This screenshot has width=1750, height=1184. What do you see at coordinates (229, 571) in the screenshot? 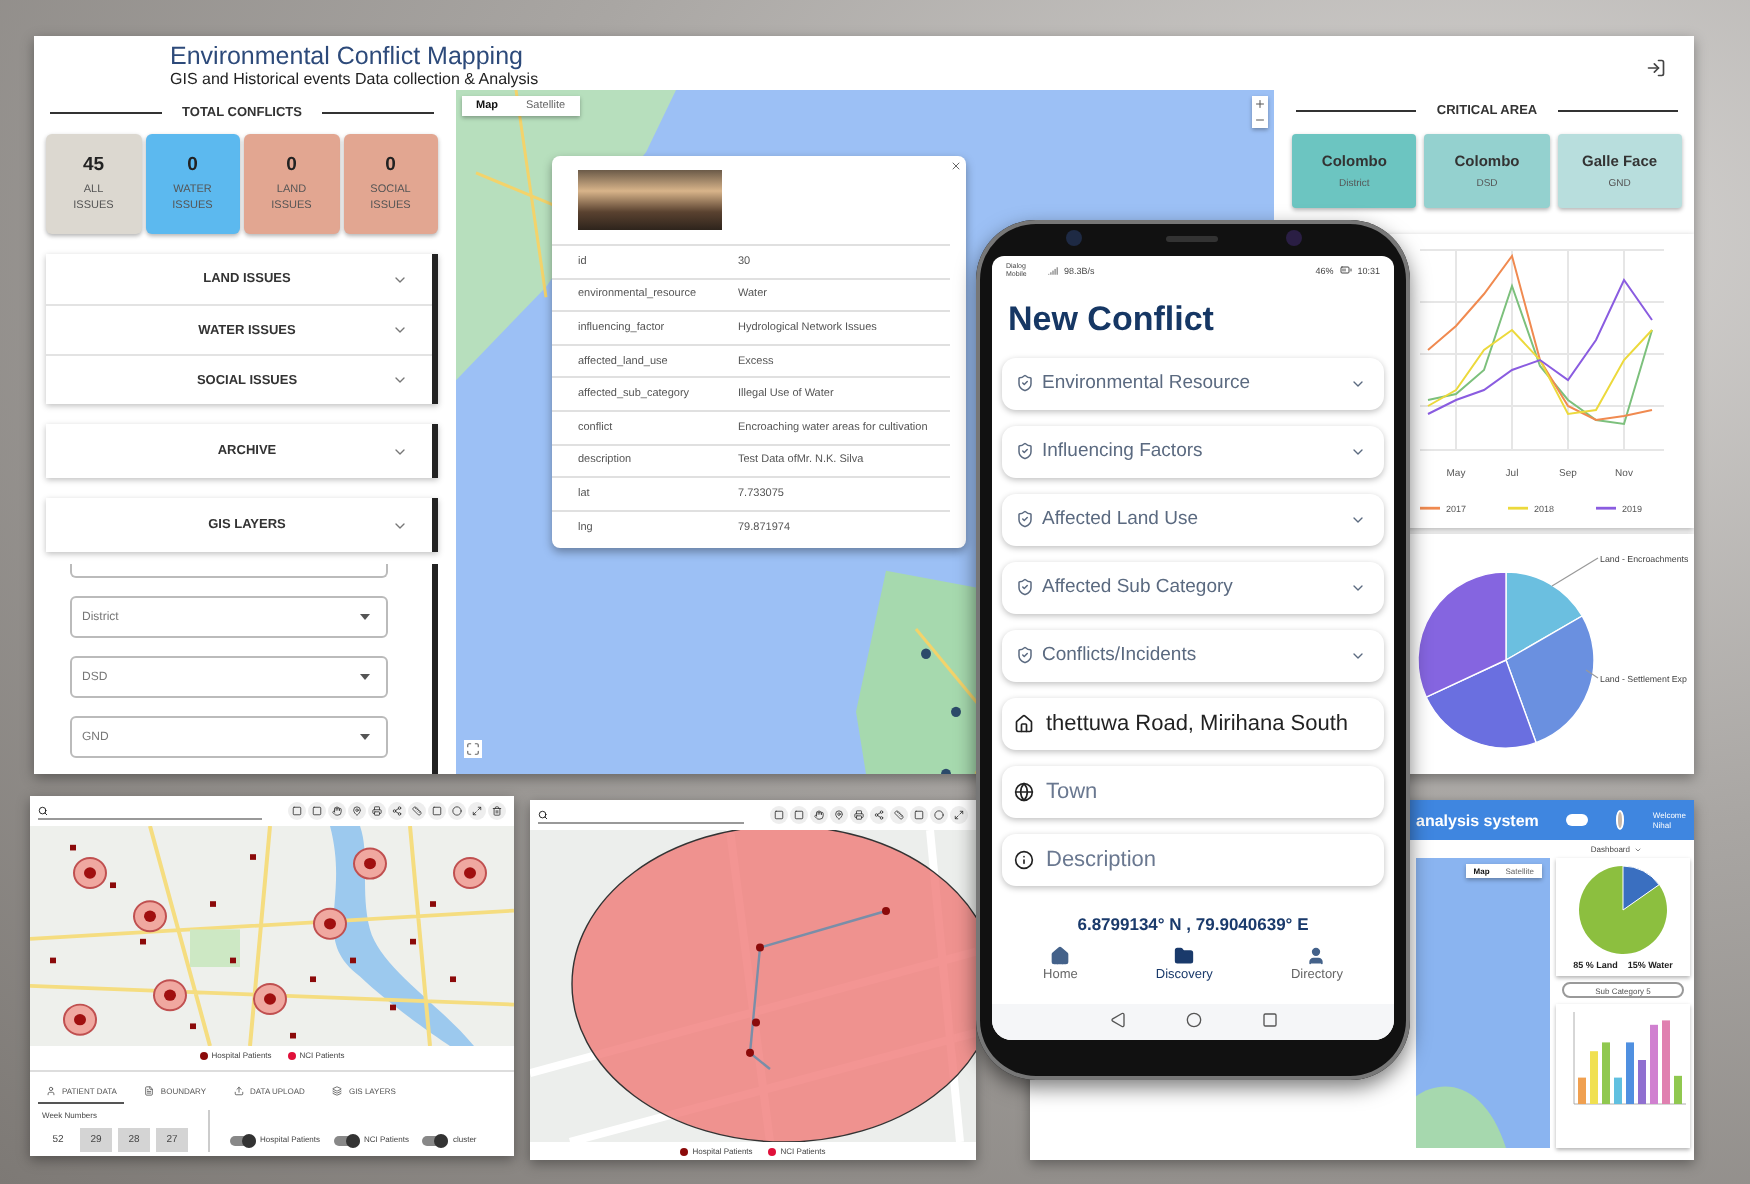
I see `select-field` at bounding box center [229, 571].